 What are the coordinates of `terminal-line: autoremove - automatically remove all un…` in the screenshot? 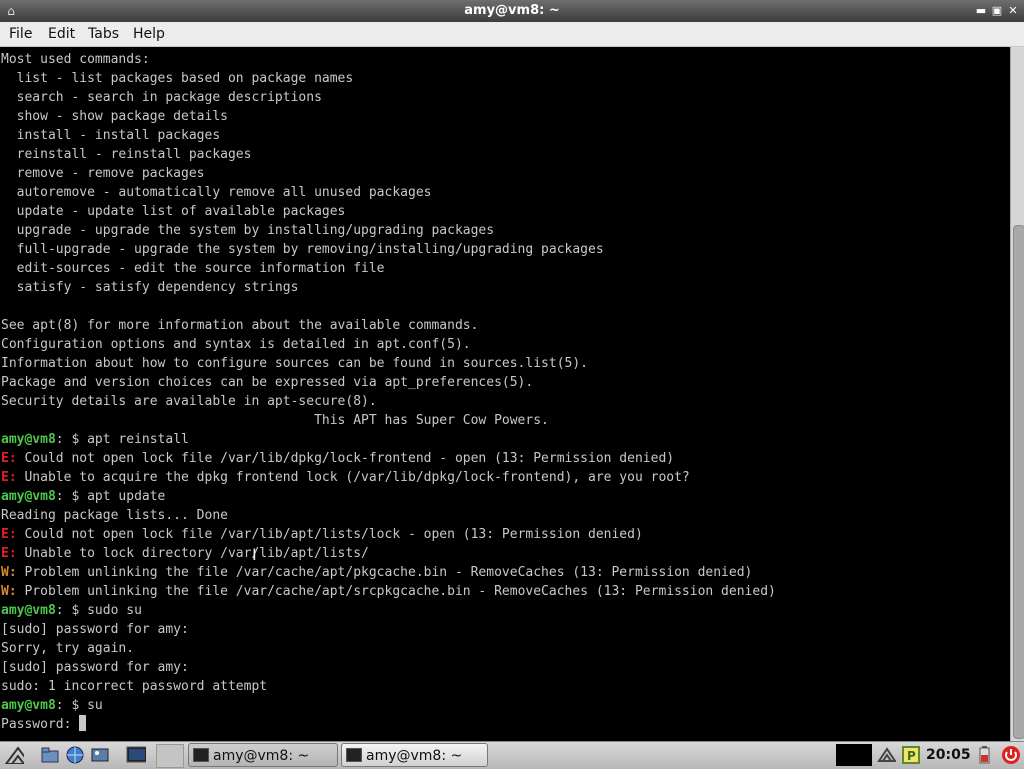 It's located at (216, 192).